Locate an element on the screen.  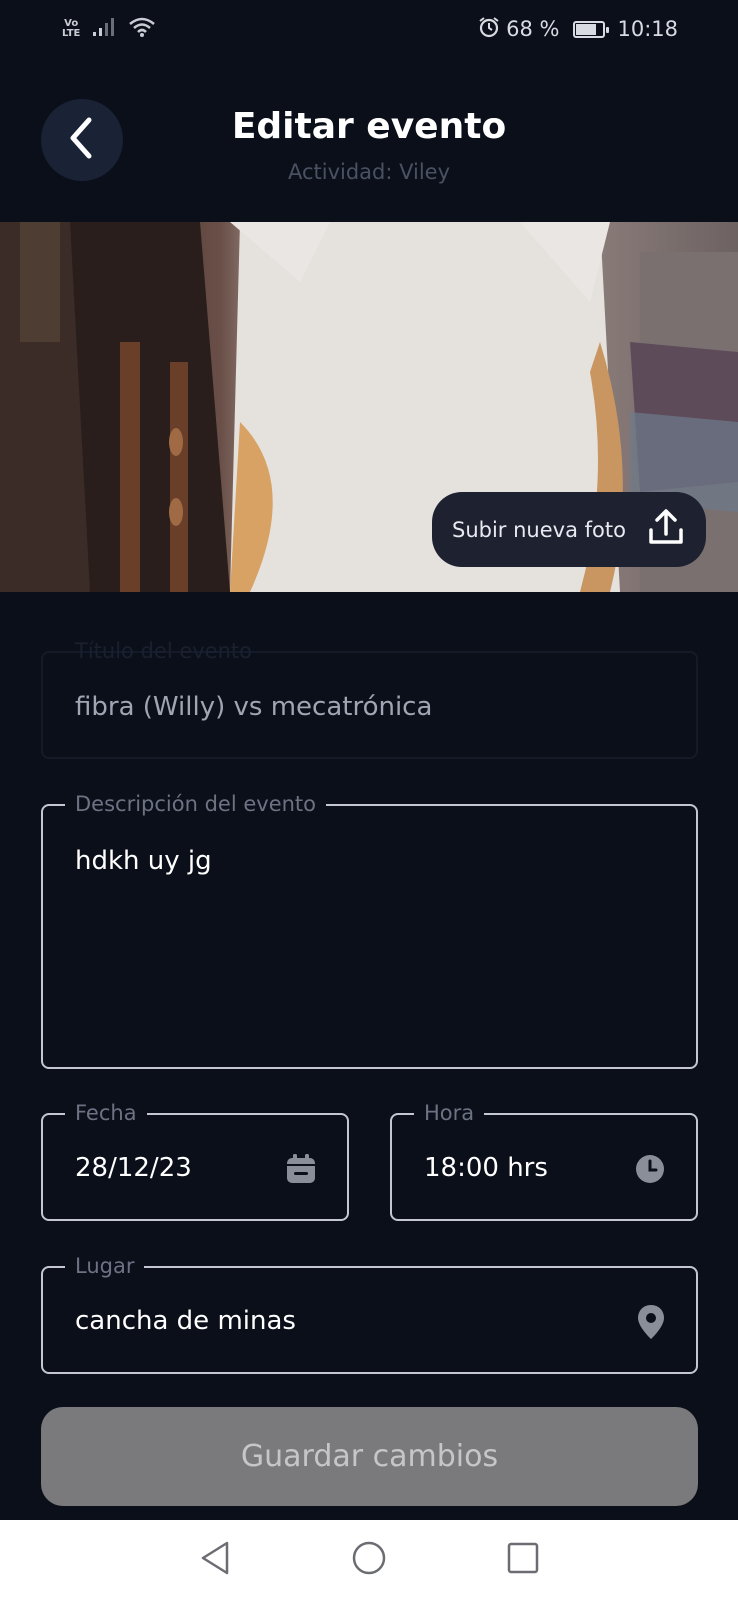
nav-home-icon is located at coordinates (369, 1560).